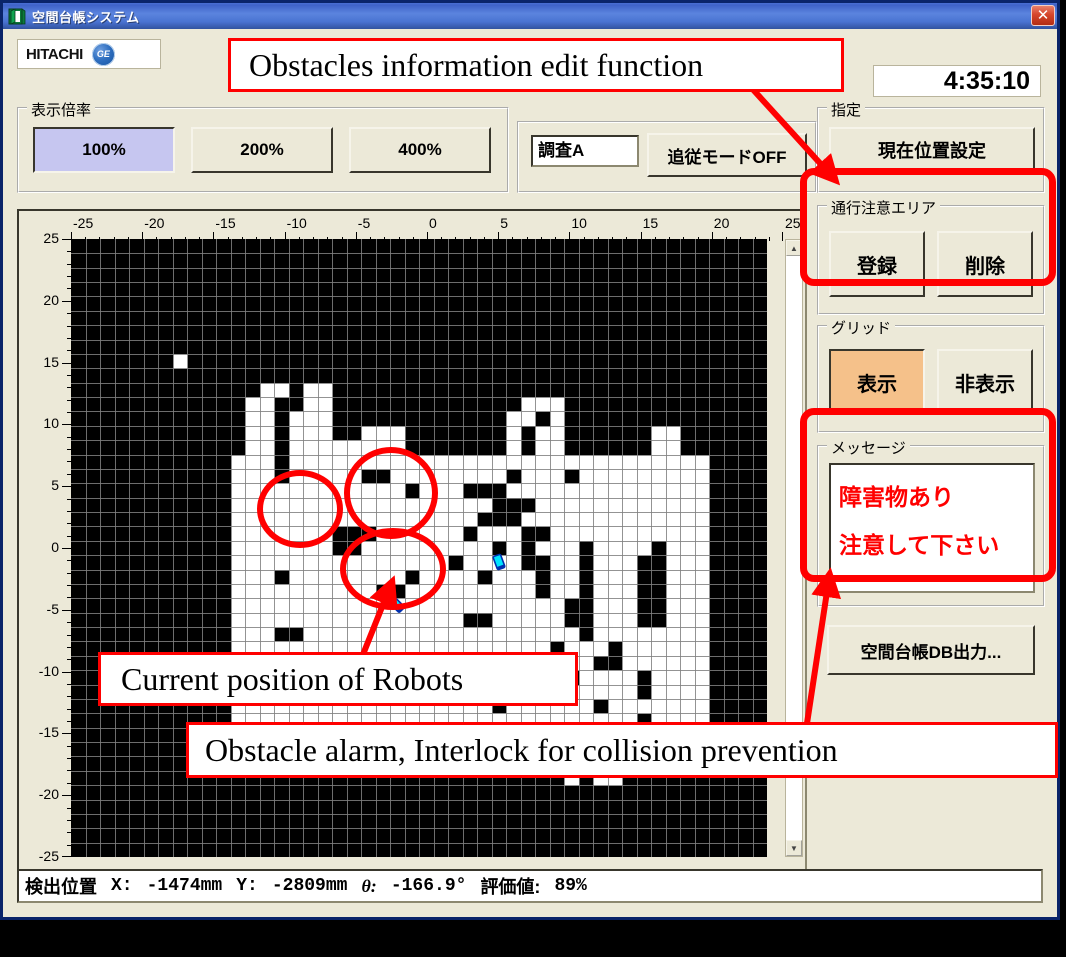 The image size is (1066, 957). What do you see at coordinates (154, 223) in the screenshot?
I see `x-axis-tick-label: -20` at bounding box center [154, 223].